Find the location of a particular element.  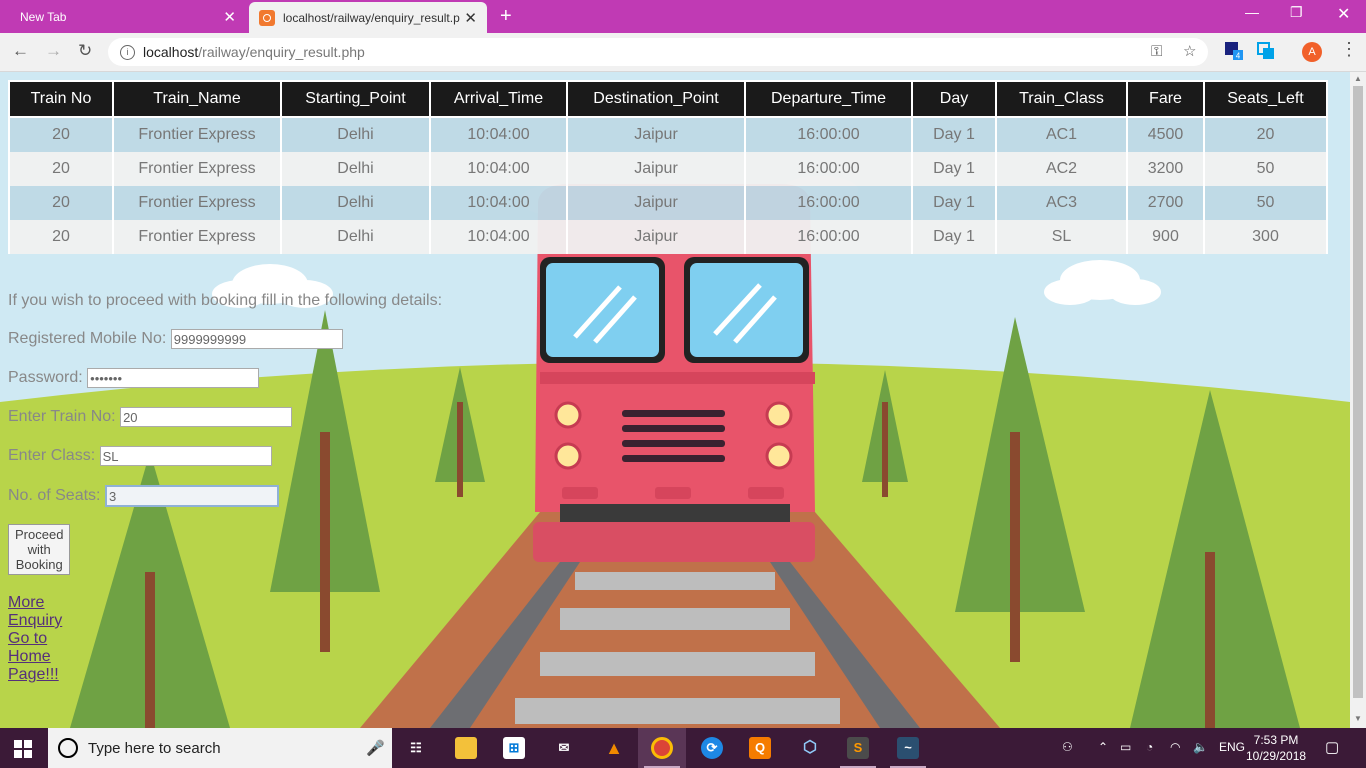

scroll-down-arrow-icon: ▼ is located at coordinates (1358, 718).